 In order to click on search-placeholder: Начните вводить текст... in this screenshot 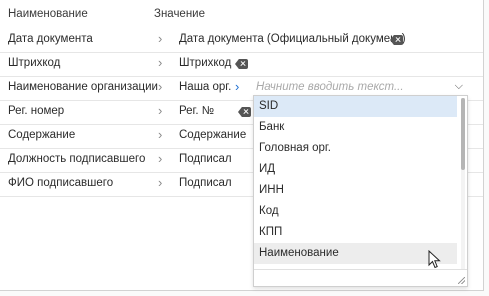, I will do `click(330, 87)`.